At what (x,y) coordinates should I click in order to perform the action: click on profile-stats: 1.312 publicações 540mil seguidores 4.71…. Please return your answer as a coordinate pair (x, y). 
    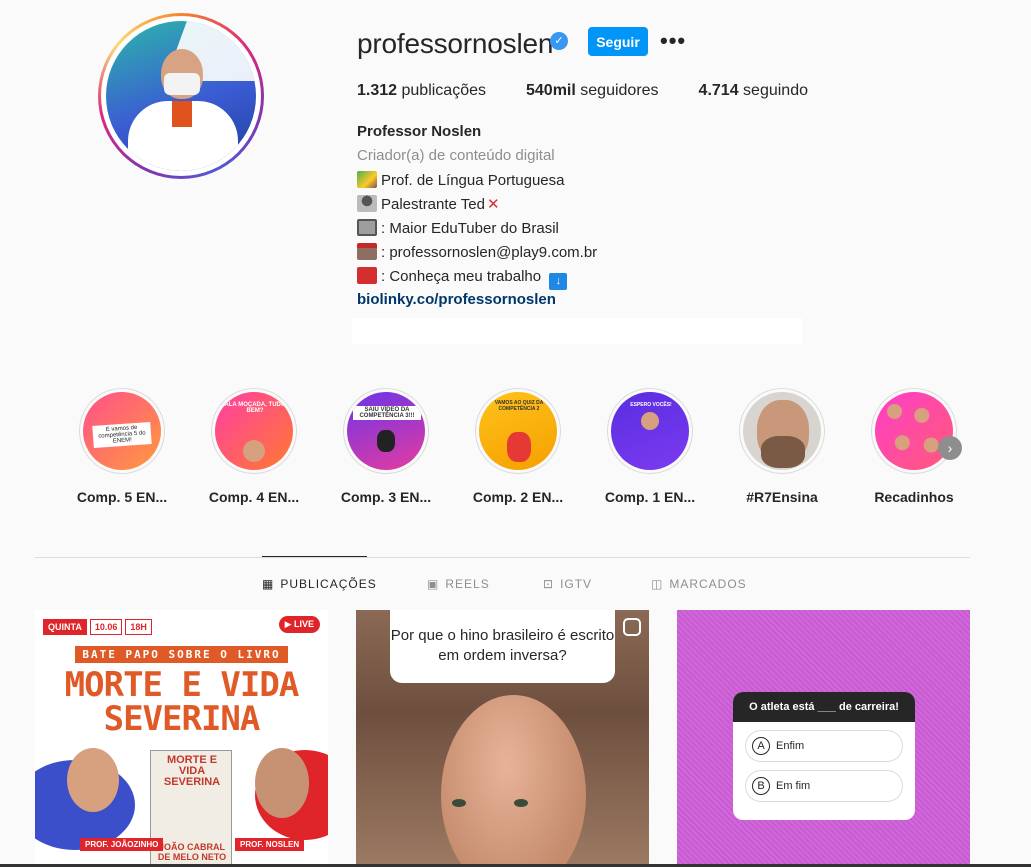
    Looking at the image, I should click on (602, 91).